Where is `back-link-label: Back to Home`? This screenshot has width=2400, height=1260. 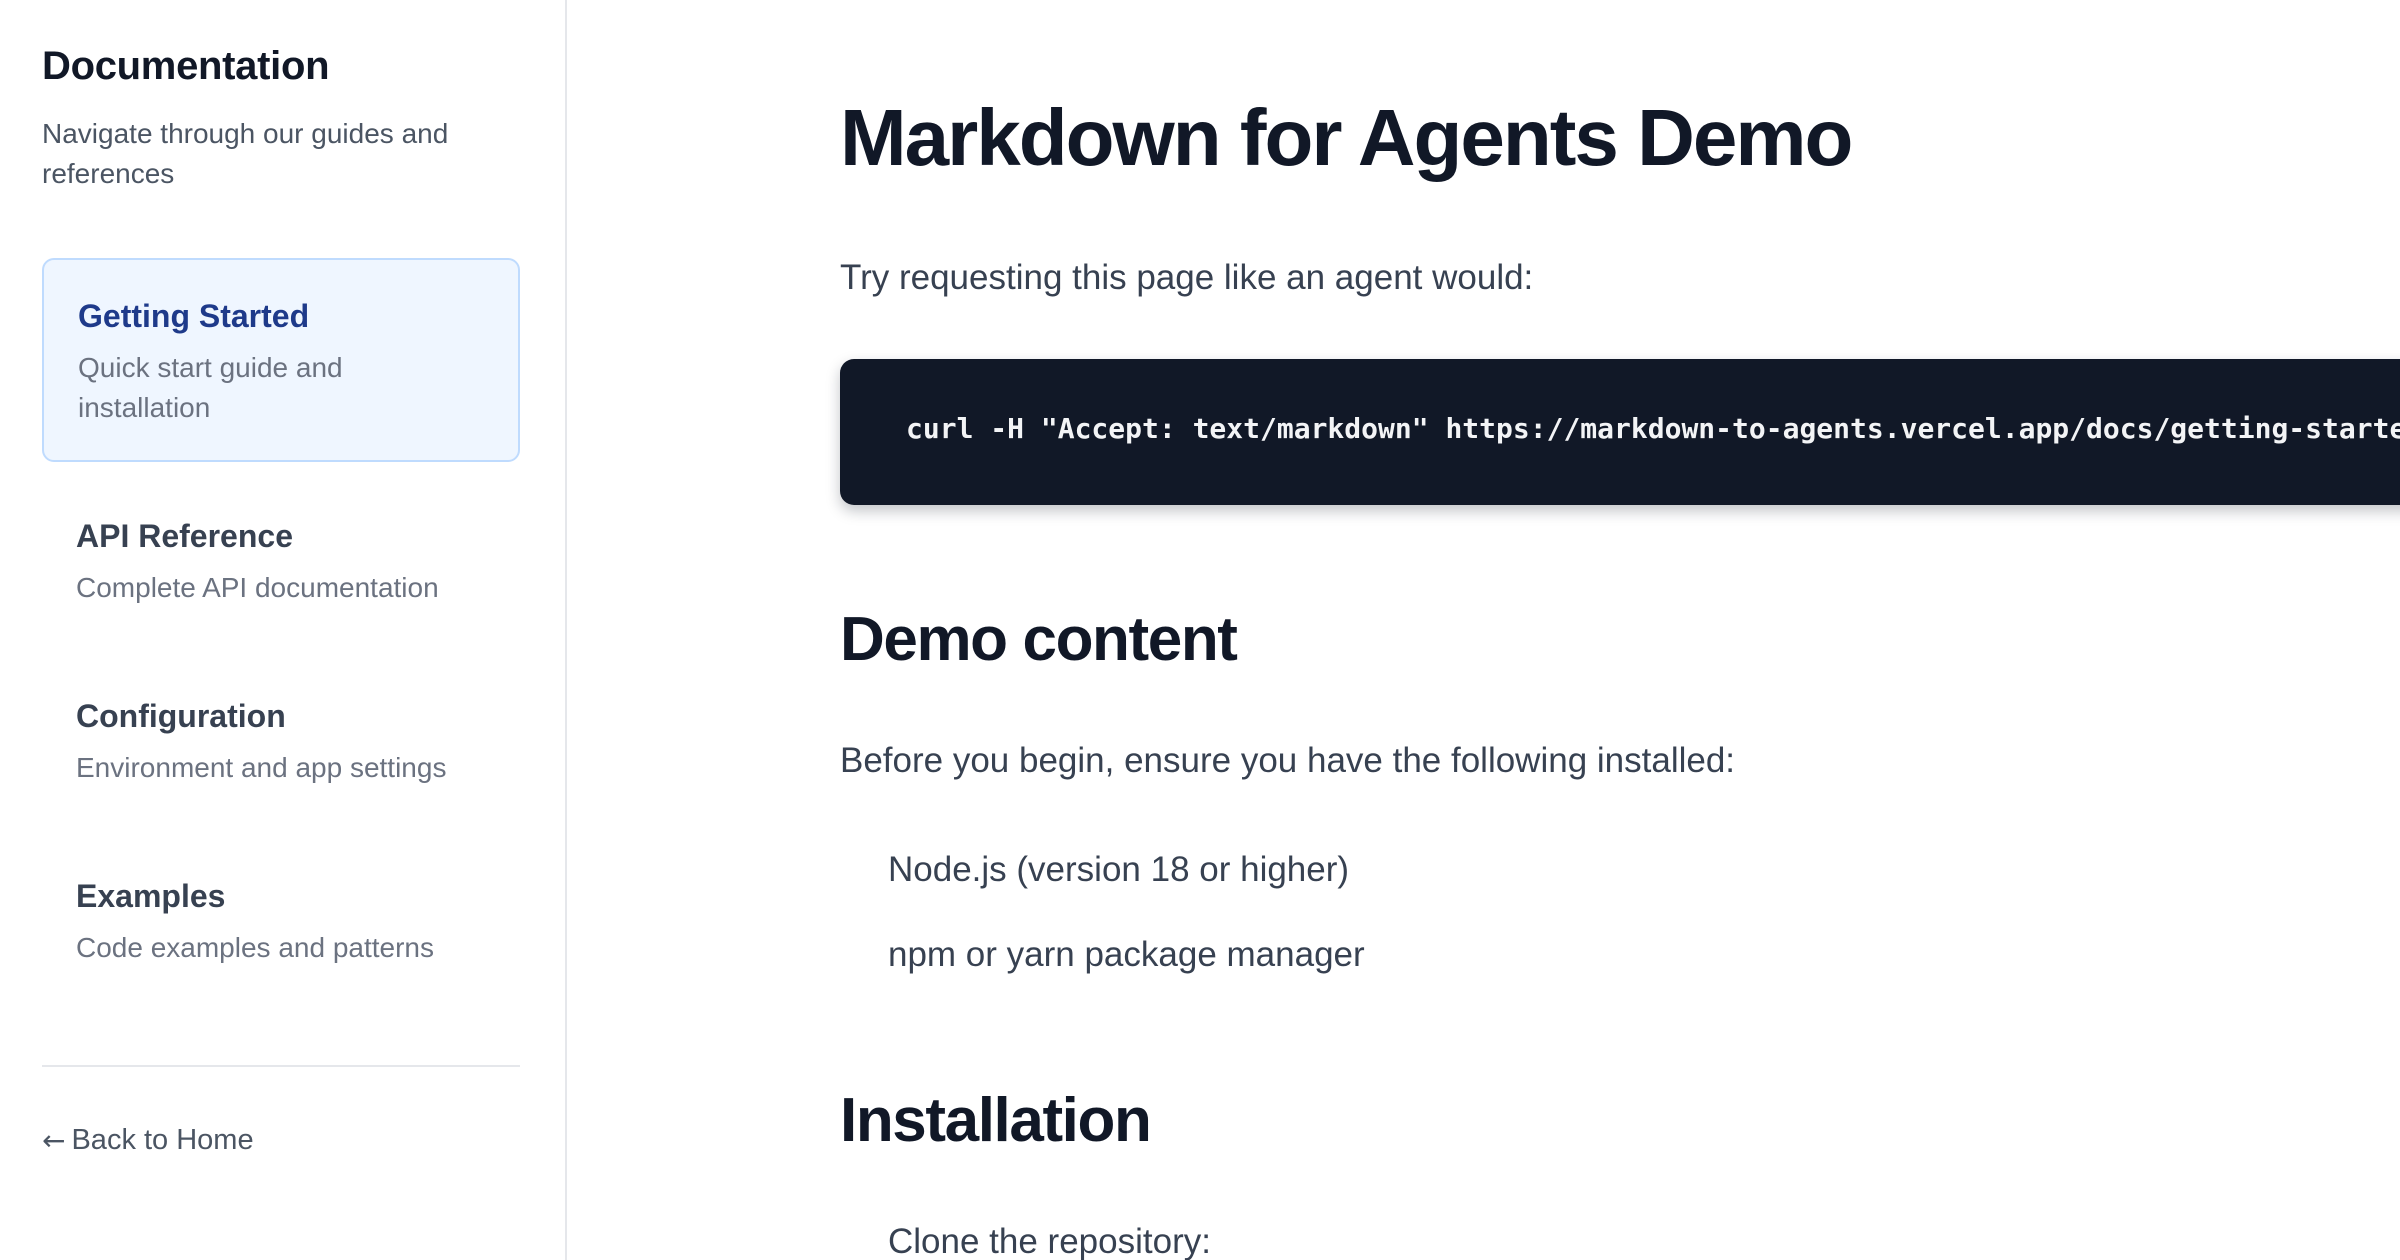 back-link-label: Back to Home is located at coordinates (162, 1140).